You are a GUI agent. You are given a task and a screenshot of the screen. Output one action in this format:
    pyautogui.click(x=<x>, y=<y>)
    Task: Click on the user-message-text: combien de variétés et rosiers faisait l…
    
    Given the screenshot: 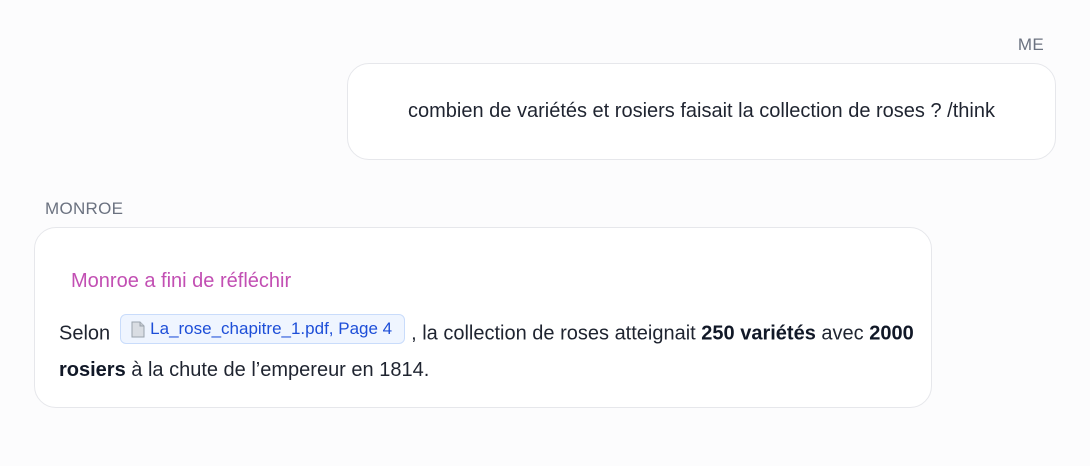 What is the action you would take?
    pyautogui.click(x=701, y=111)
    